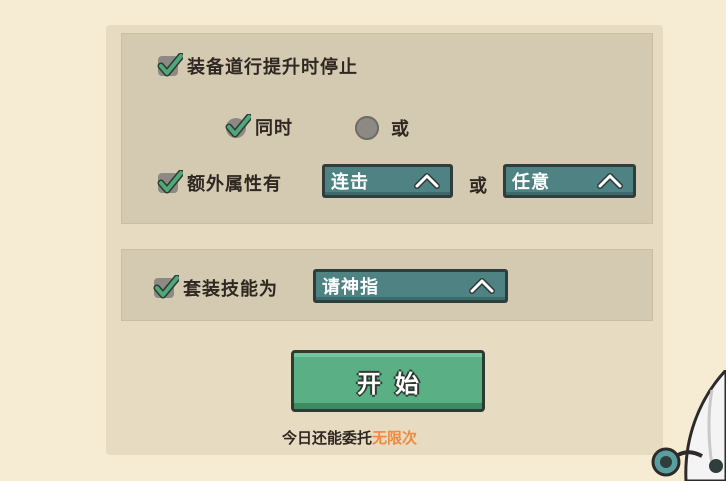  Describe the element at coordinates (569, 181) in the screenshot. I see `extra-attr-dropdown-2: 任意` at that location.